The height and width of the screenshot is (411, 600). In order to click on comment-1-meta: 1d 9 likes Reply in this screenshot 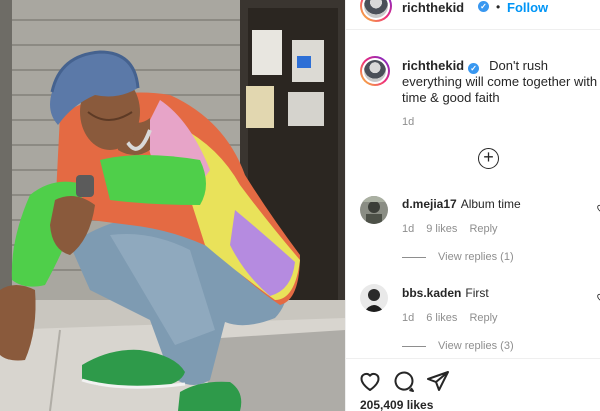, I will do `click(456, 229)`.